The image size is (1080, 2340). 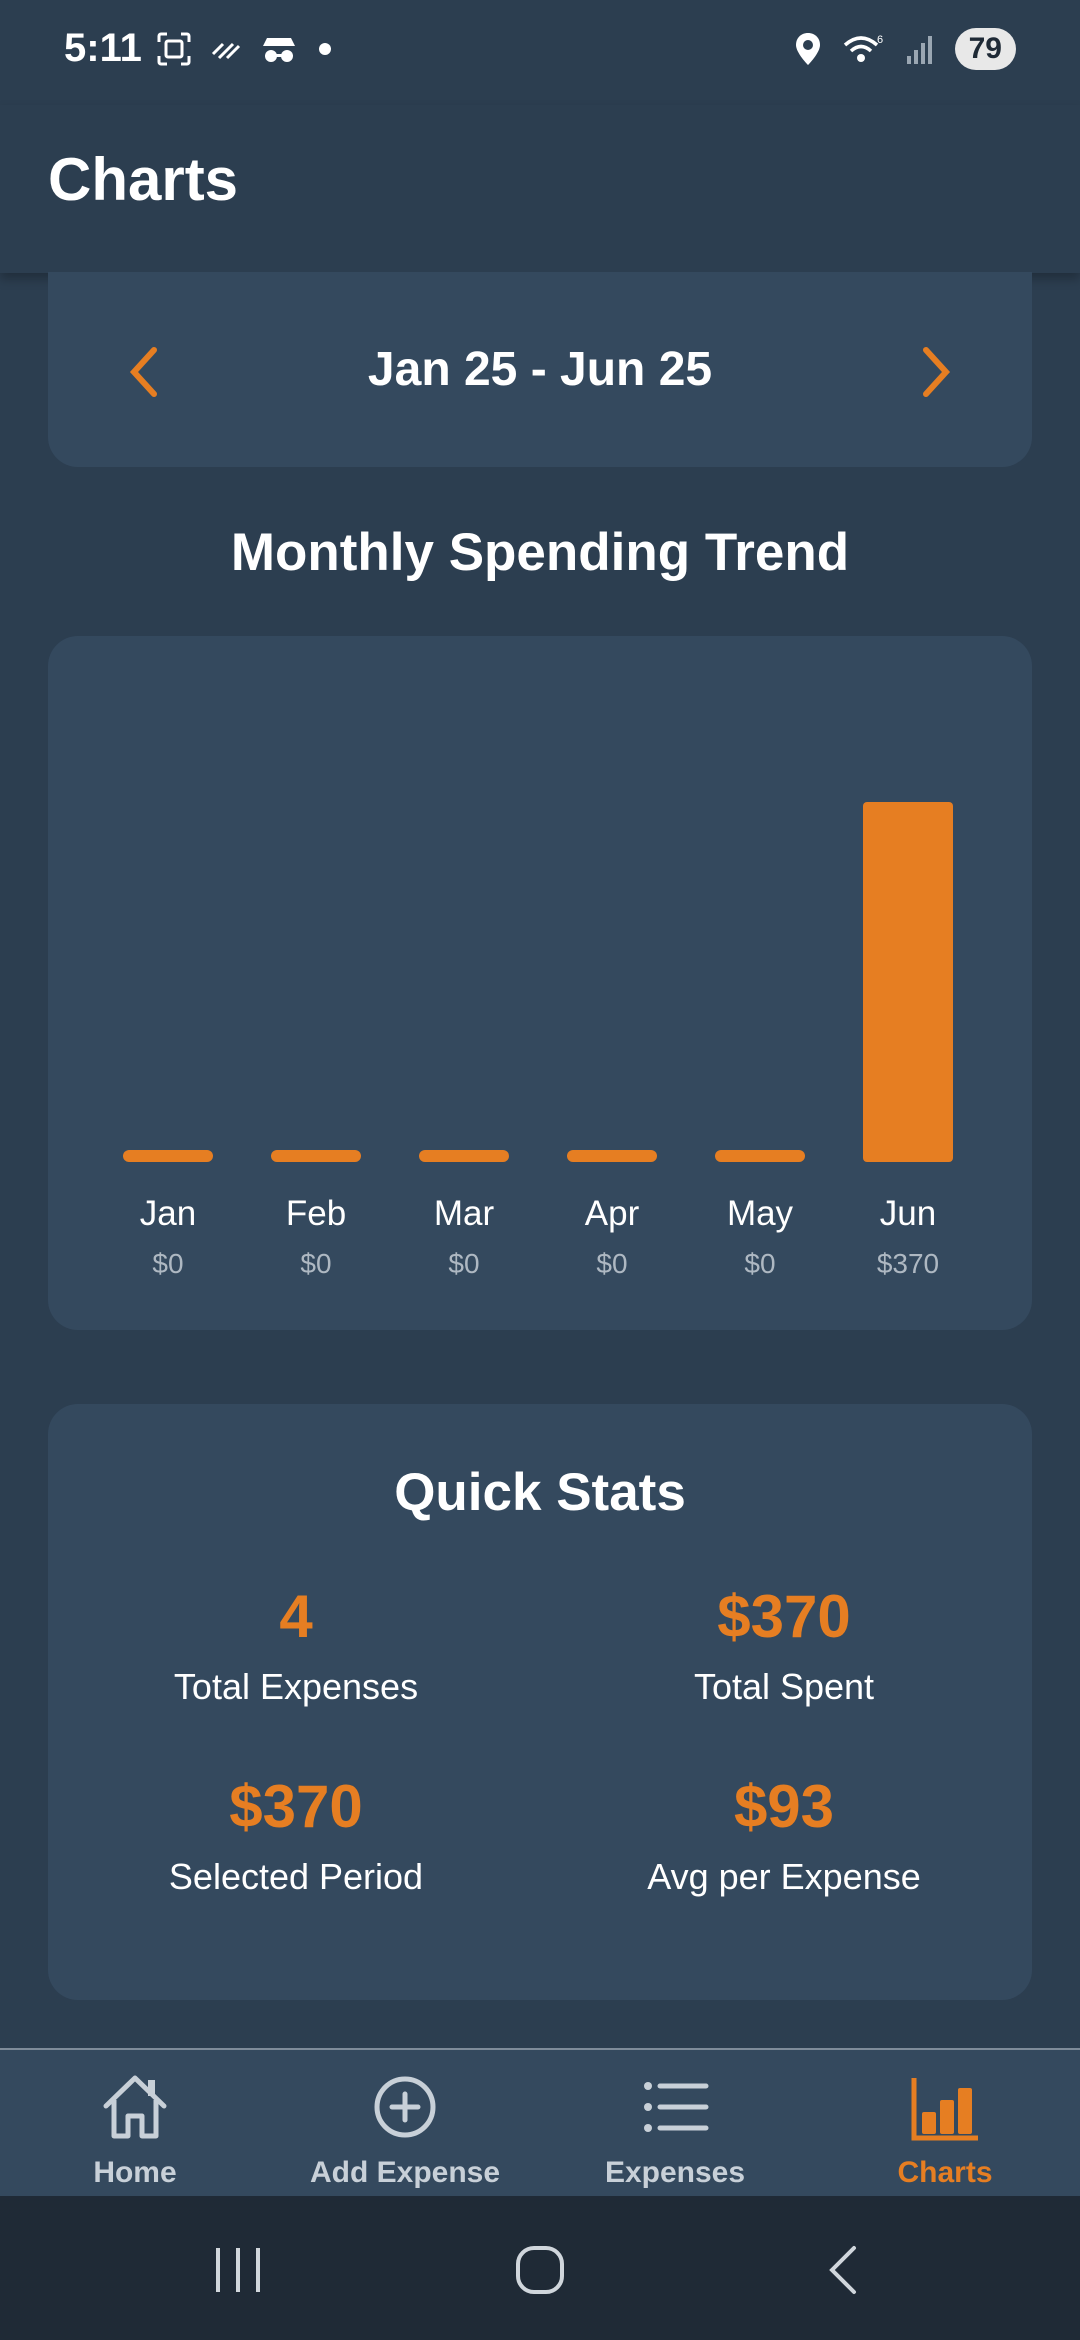 I want to click on add-circle-icon, so click(x=405, y=2107).